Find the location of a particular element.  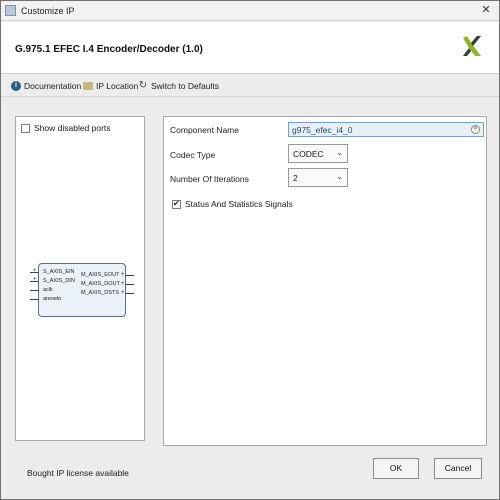

switch-to-defaults-label: Switch to Defaults is located at coordinates (185, 86).